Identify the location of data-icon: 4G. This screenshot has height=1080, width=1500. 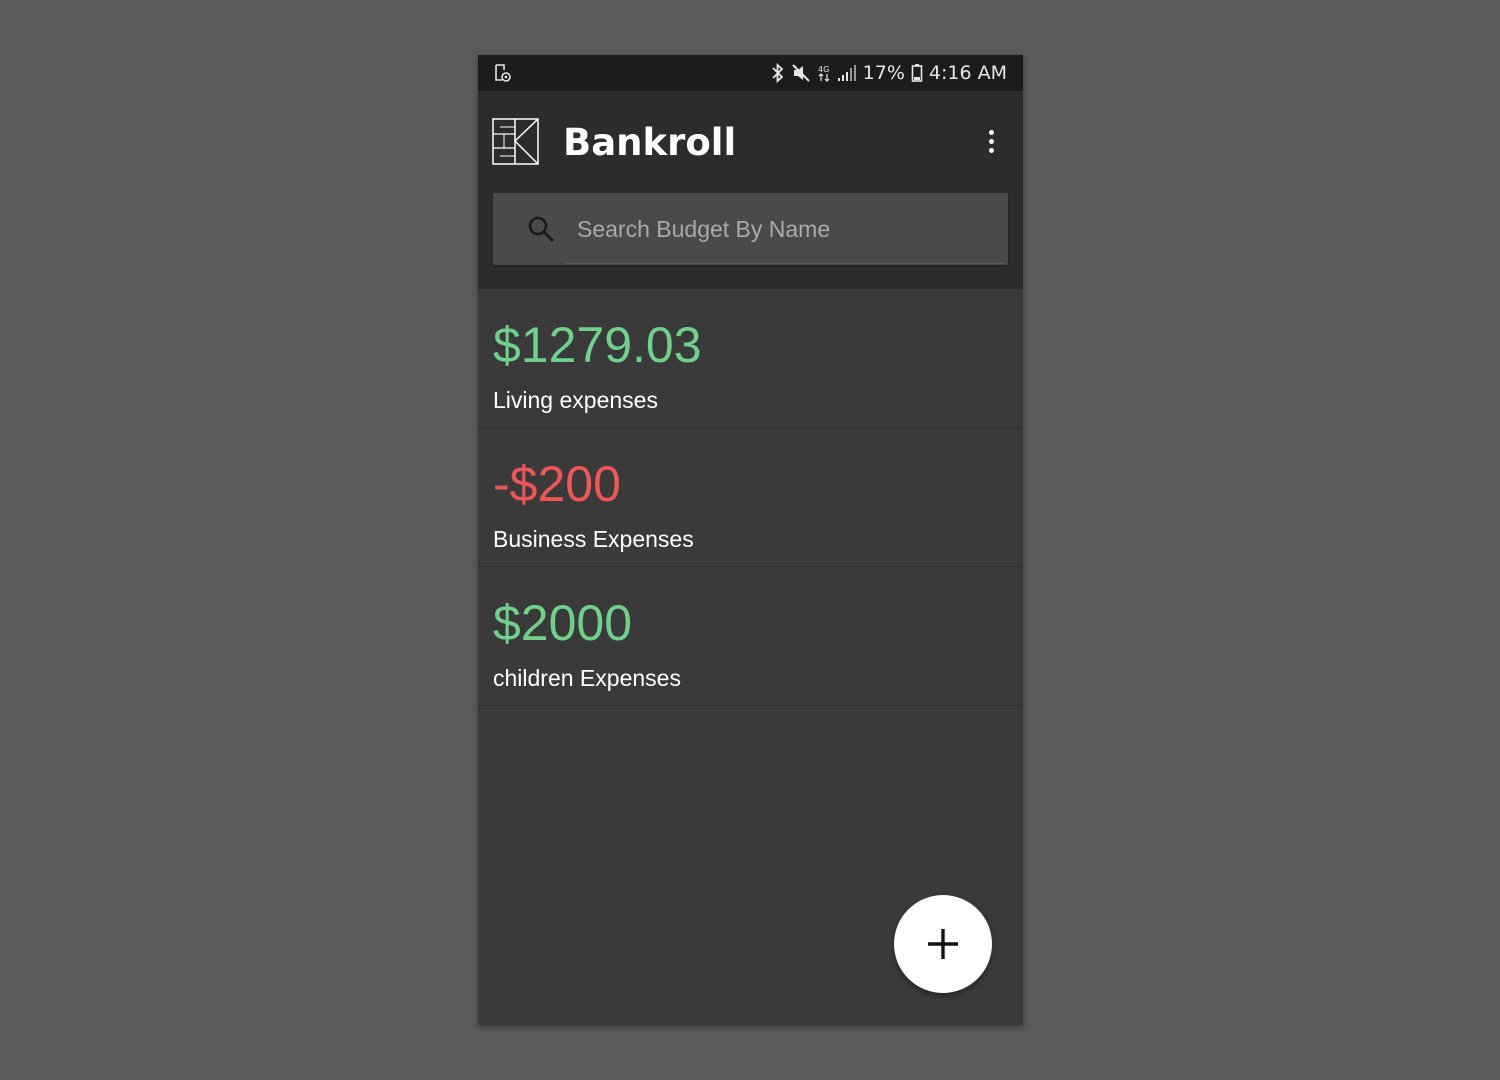
(824, 73).